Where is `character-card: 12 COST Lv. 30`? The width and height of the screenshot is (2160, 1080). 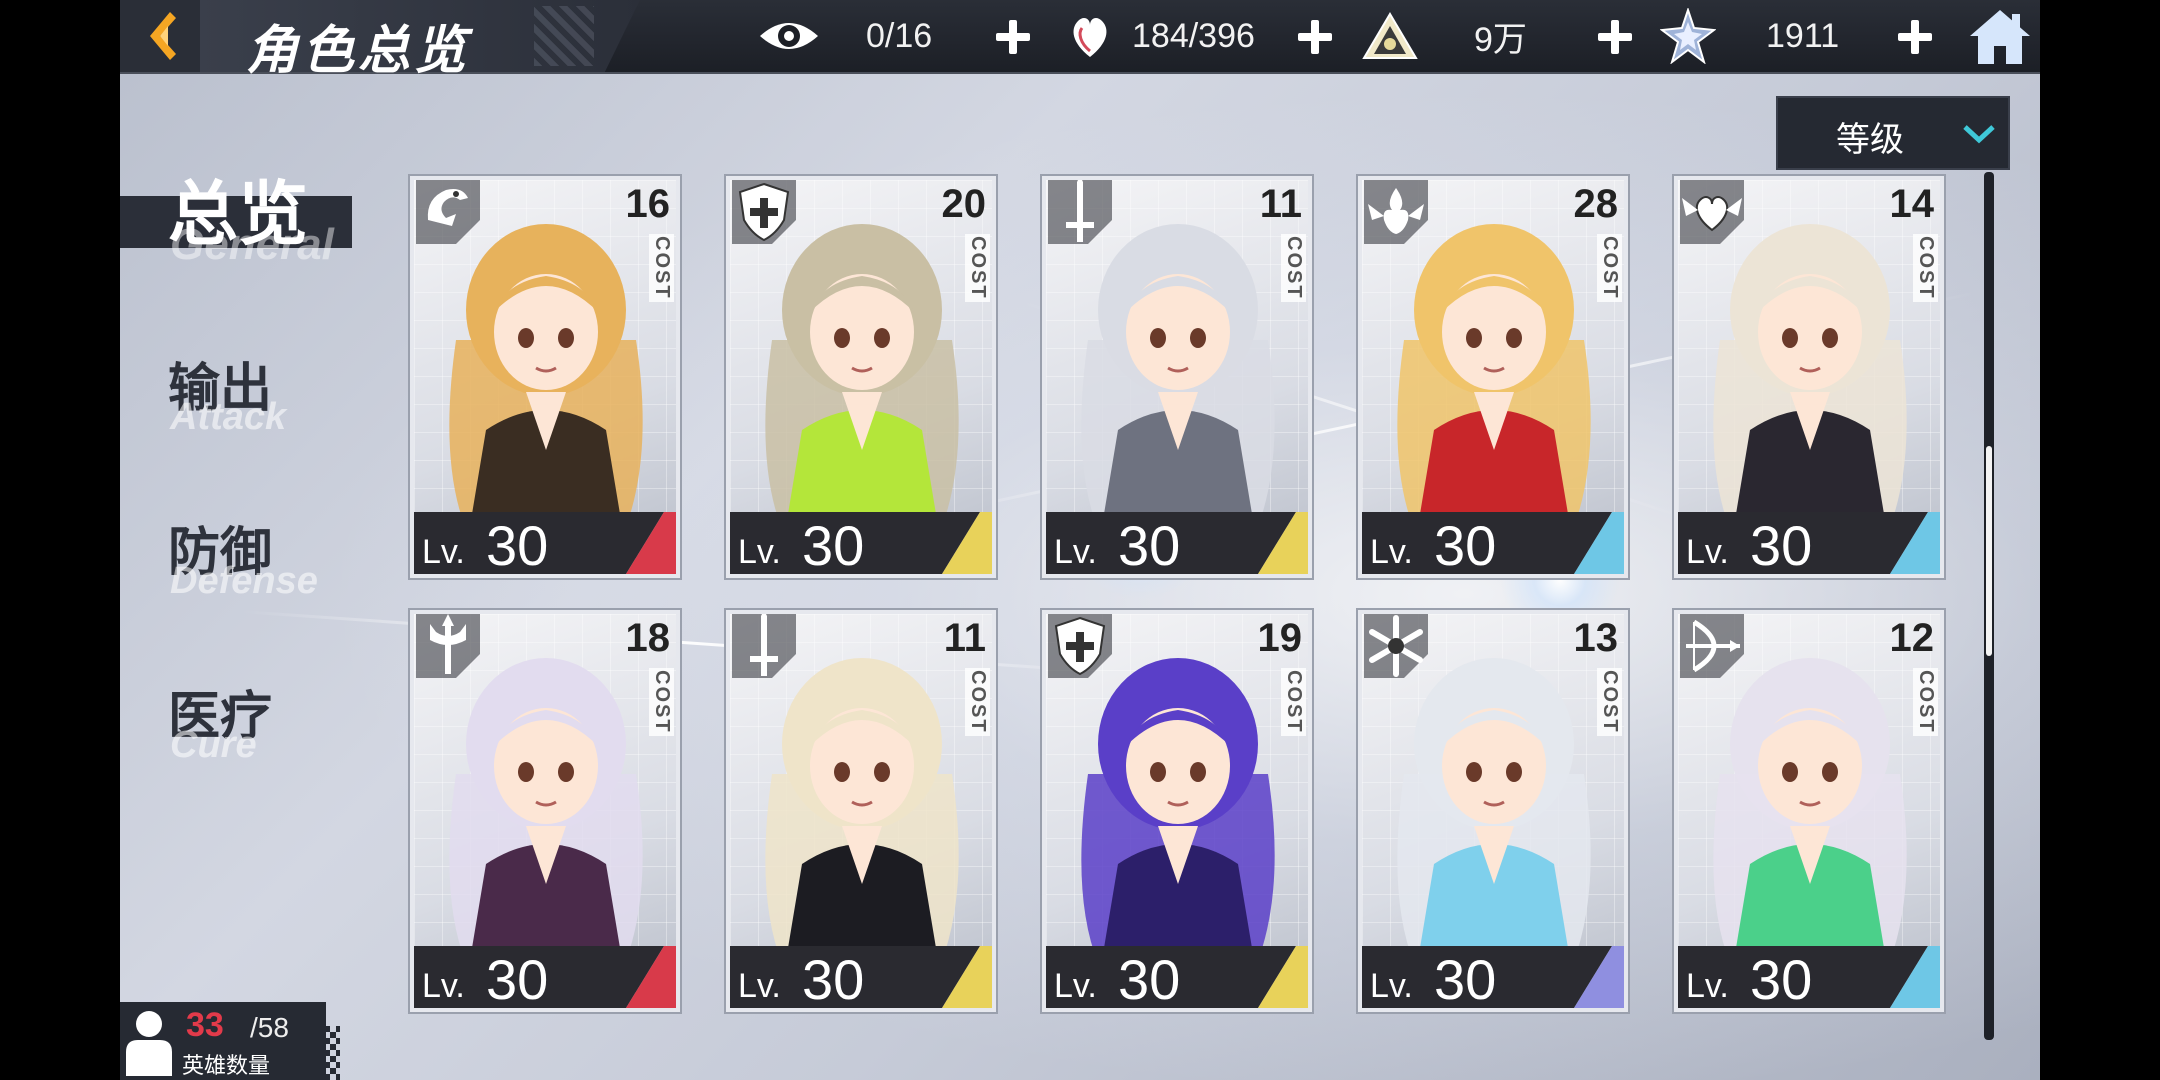 character-card: 12 COST Lv. 30 is located at coordinates (1809, 811).